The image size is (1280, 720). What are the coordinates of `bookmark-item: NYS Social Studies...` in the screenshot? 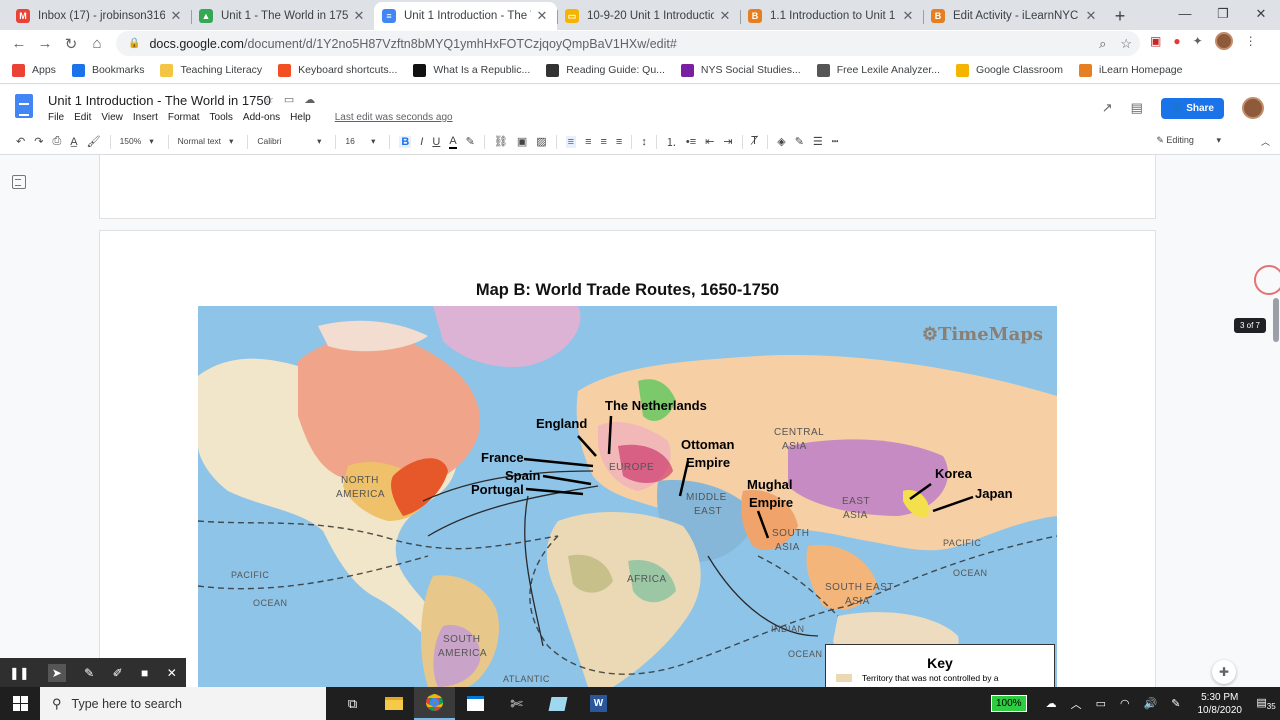 It's located at (740, 70).